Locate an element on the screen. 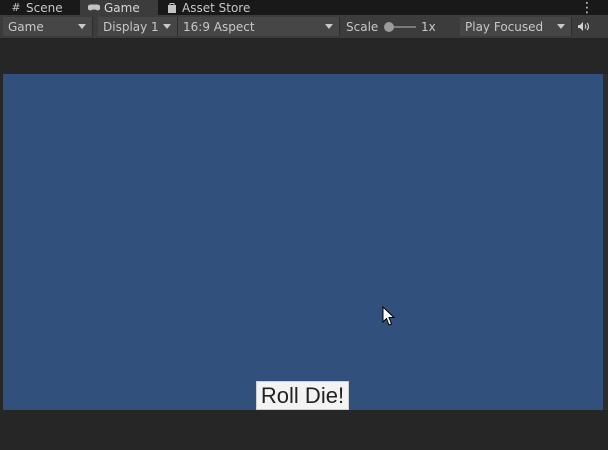  tab-scene: # Scene is located at coordinates (39, 7).